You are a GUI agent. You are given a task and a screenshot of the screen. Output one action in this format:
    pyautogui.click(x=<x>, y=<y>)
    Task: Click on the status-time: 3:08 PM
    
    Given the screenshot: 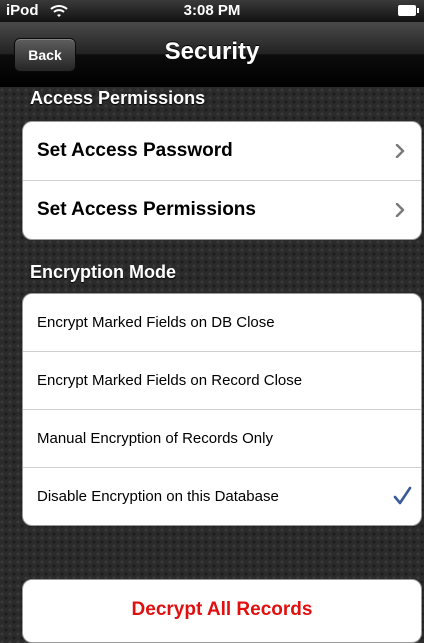 What is the action you would take?
    pyautogui.click(x=212, y=10)
    